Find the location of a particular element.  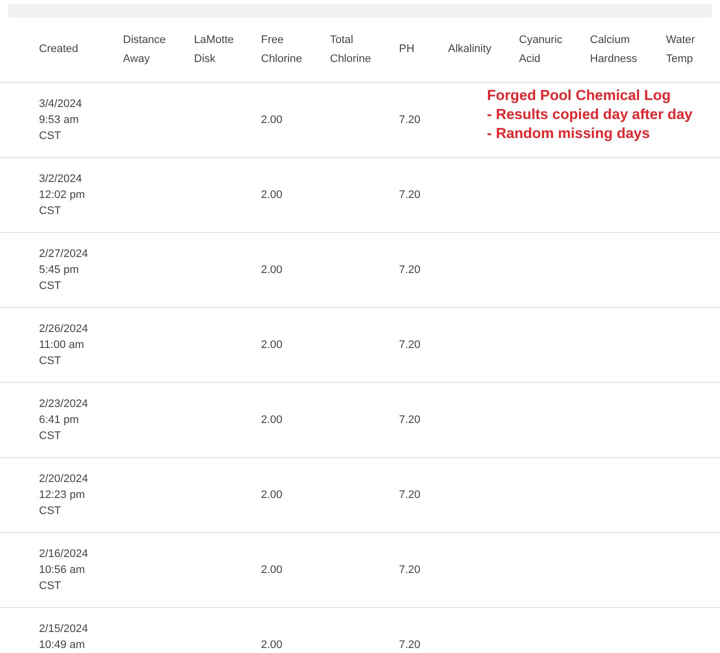

date-text: 2/23/2024 is located at coordinates (64, 404).